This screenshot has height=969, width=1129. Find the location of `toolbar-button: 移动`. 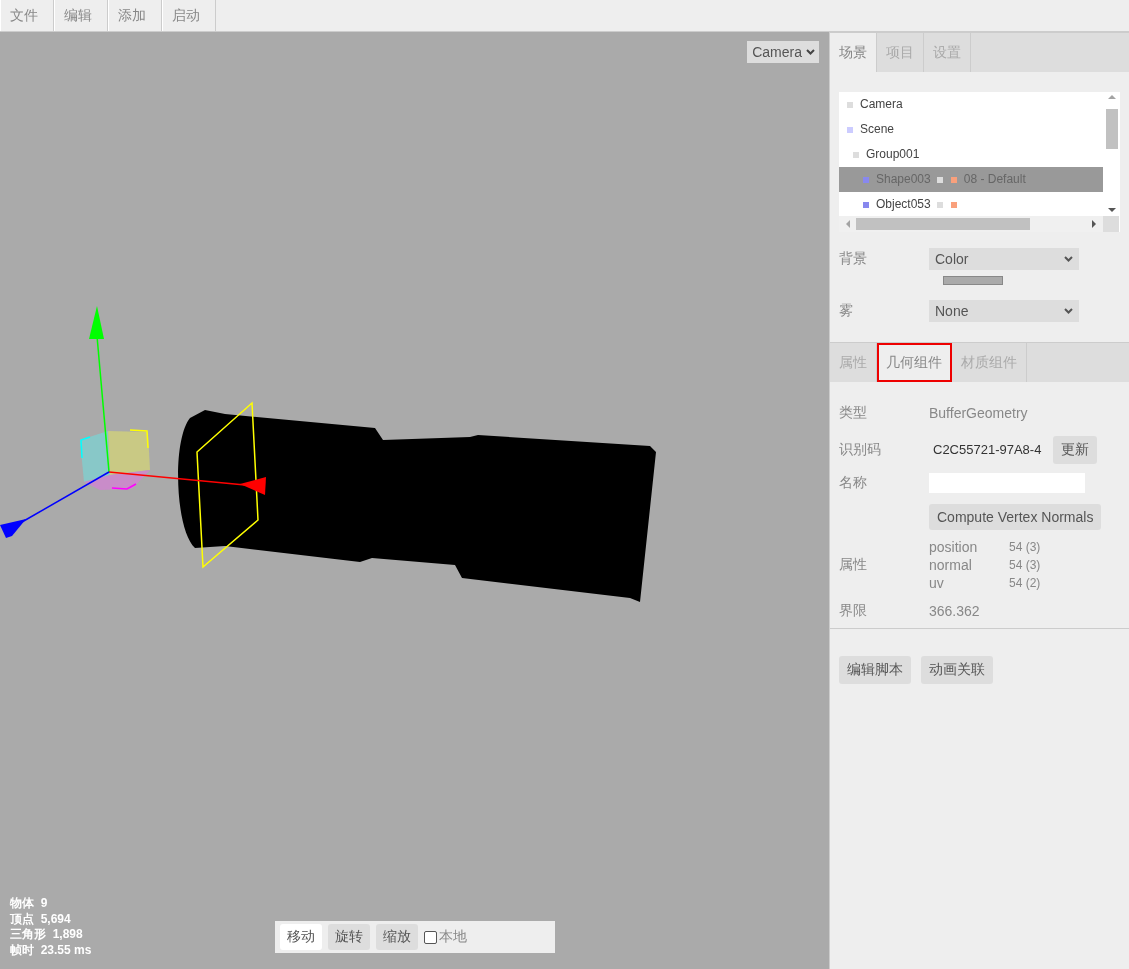

toolbar-button: 移动 is located at coordinates (301, 937).